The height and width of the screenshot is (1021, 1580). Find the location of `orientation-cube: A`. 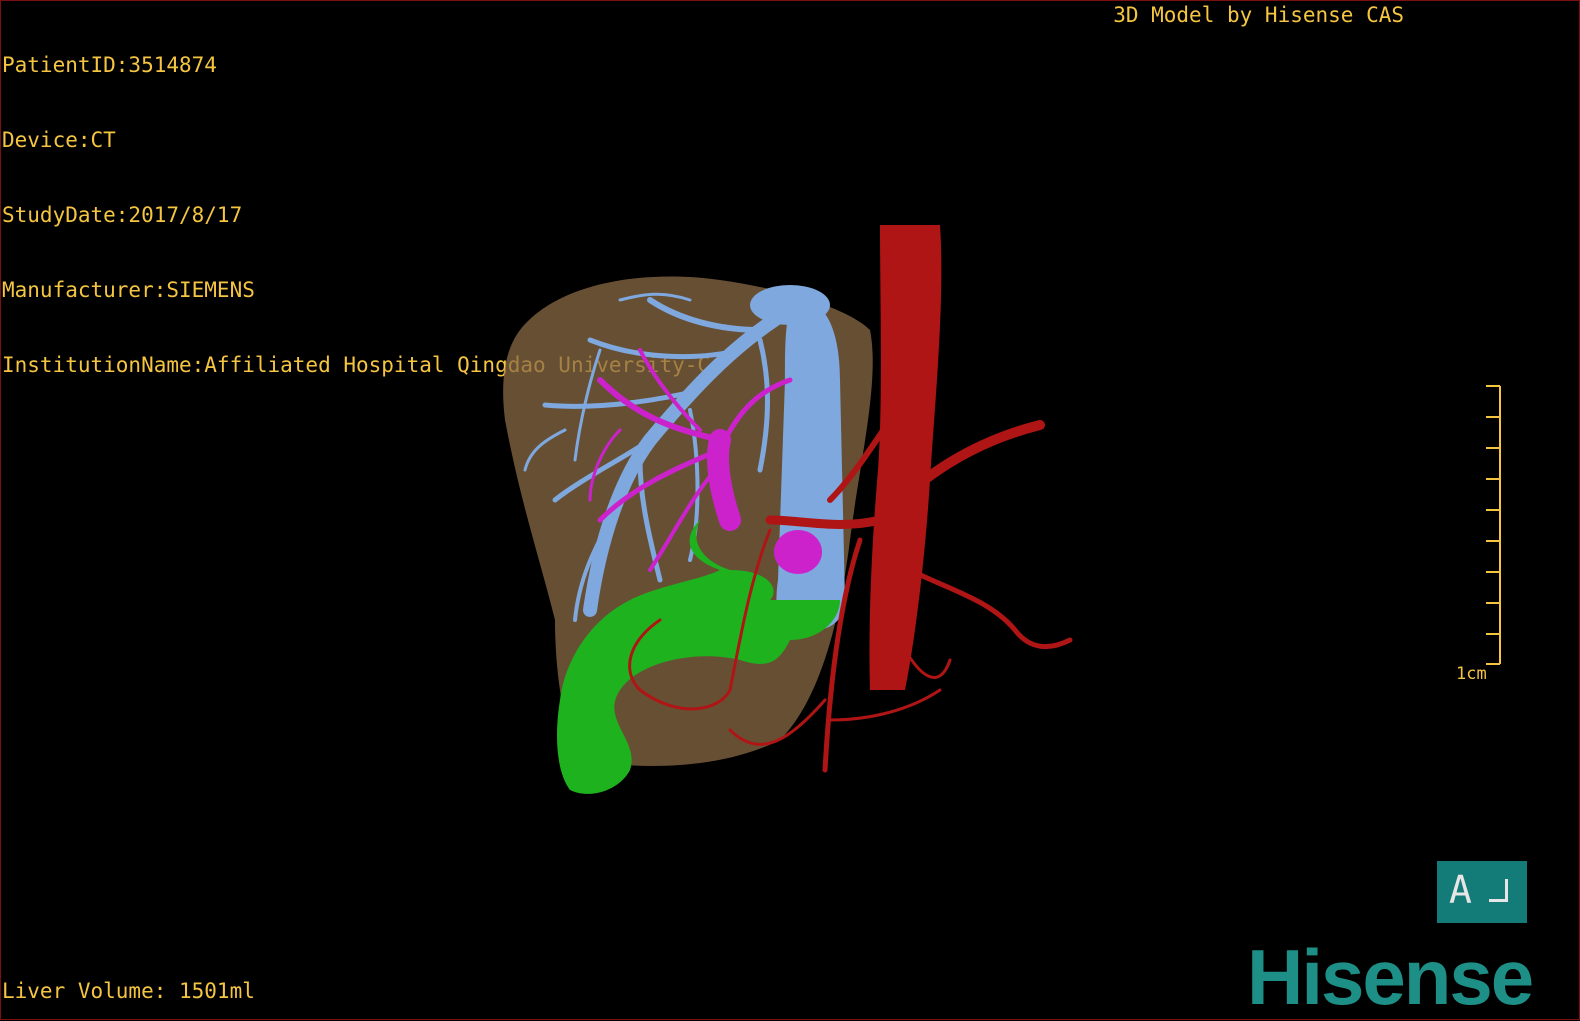

orientation-cube: A is located at coordinates (1482, 892).